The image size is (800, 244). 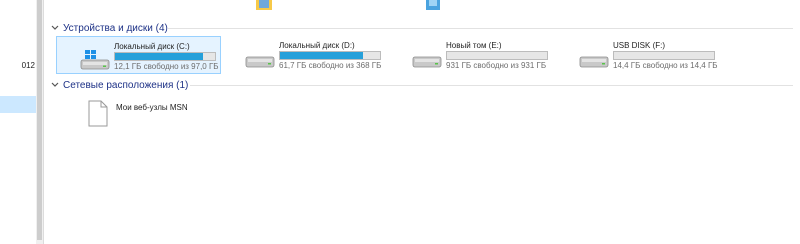 What do you see at coordinates (496, 65) in the screenshot?
I see `drive-free-space: 931 ГБ свободно из 931 ГБ` at bounding box center [496, 65].